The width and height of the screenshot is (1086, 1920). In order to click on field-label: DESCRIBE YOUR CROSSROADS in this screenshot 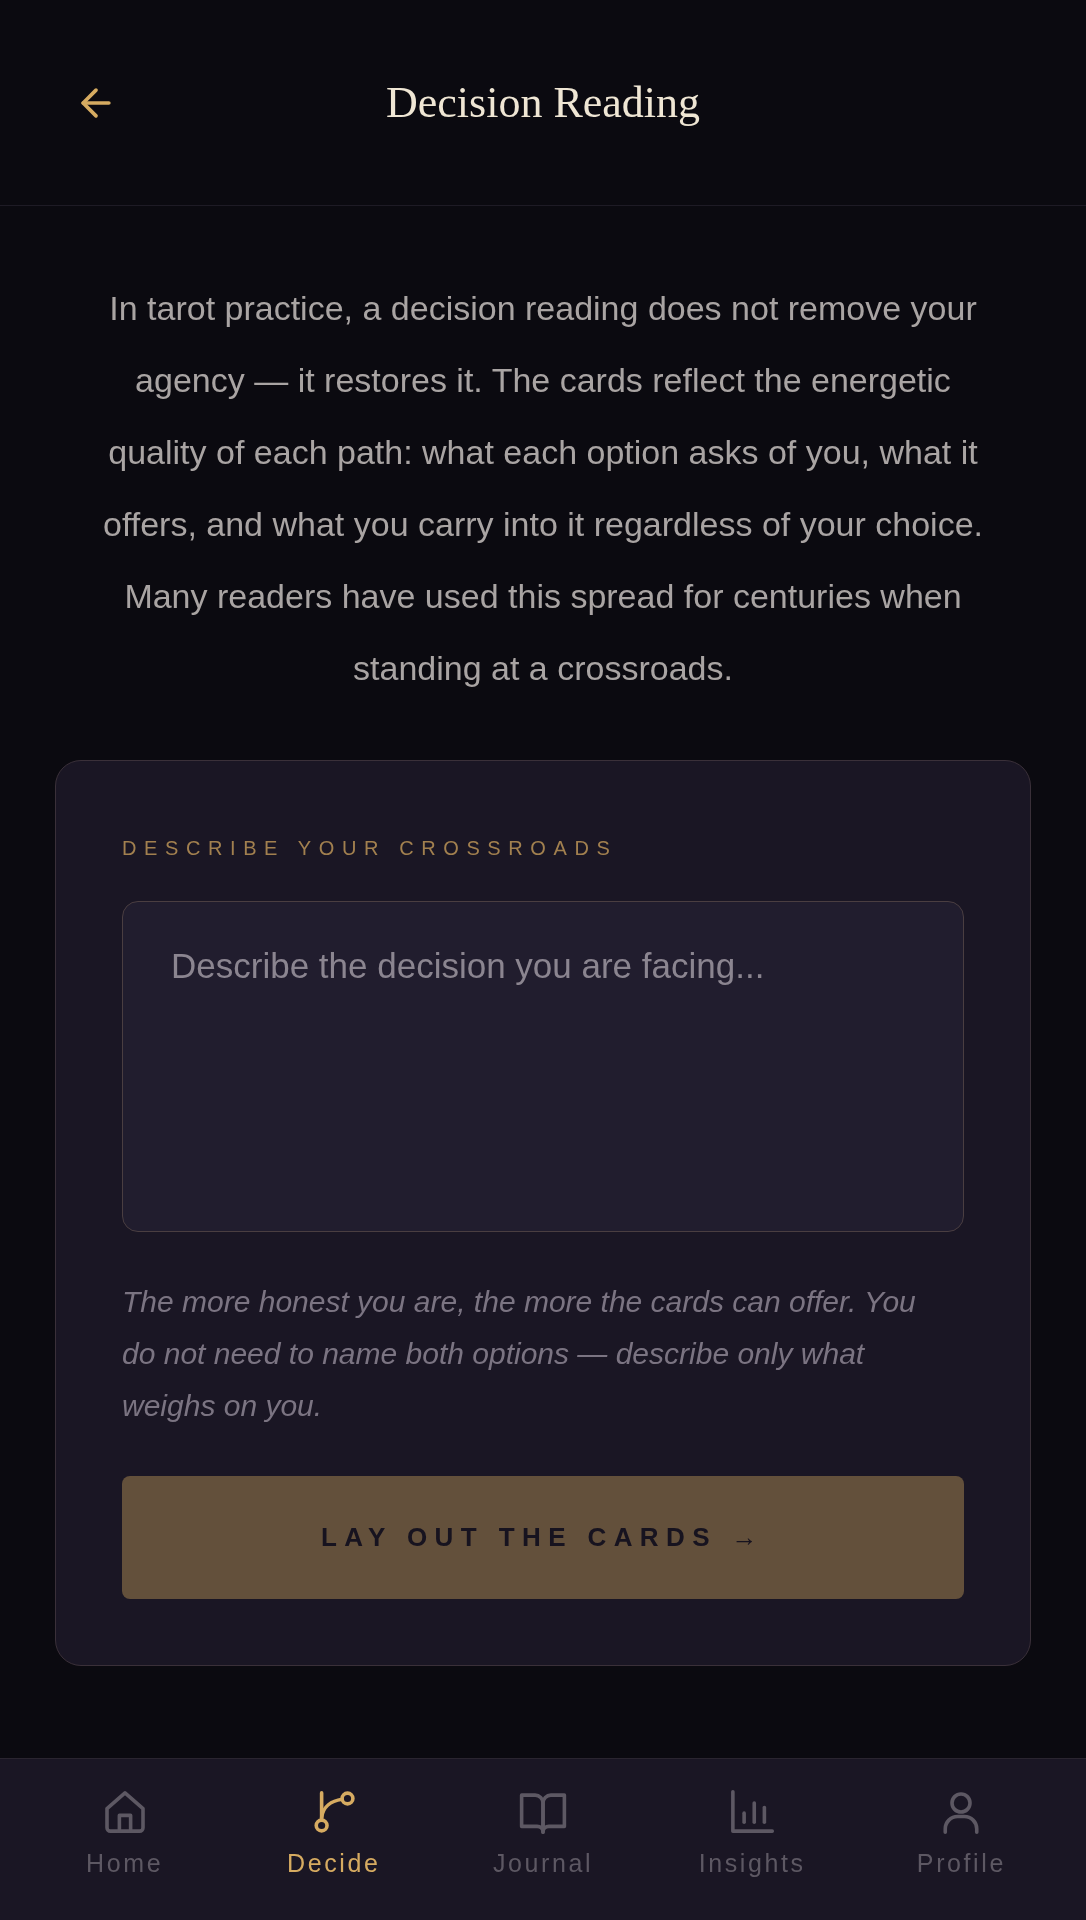, I will do `click(370, 848)`.